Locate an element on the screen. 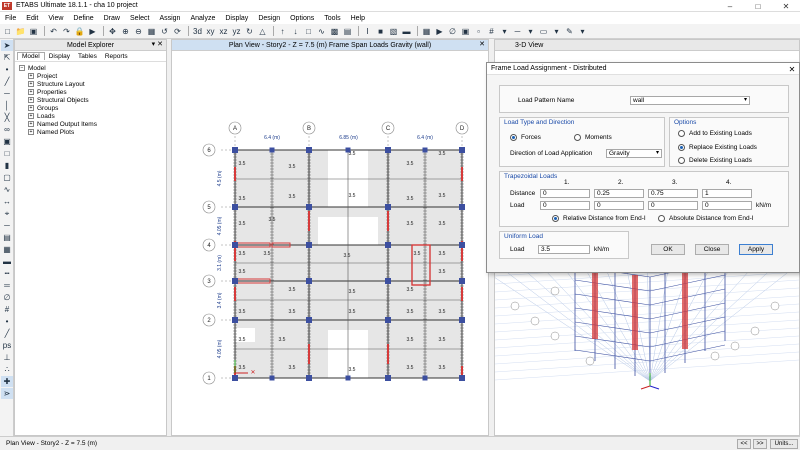 This screenshot has height=450, width=800. load-3-input: 0 is located at coordinates (673, 205).